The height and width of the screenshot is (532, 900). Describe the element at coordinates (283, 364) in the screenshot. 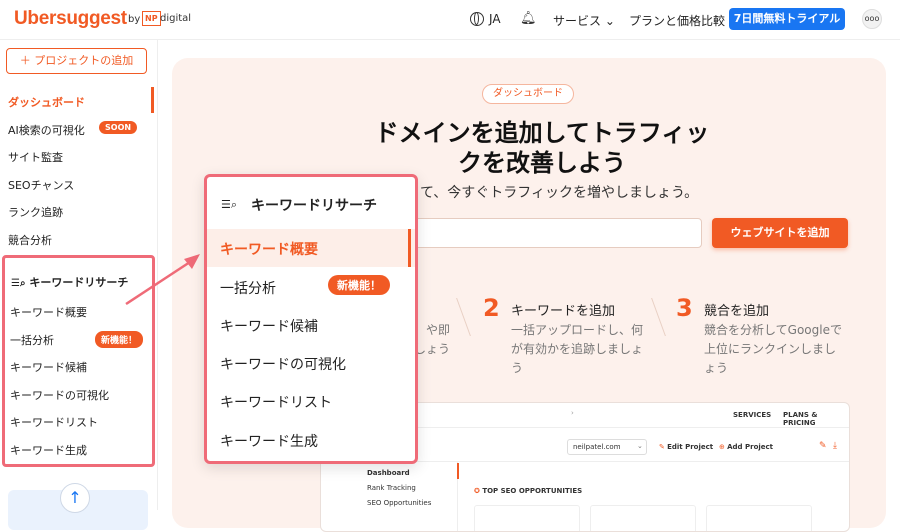

I see `popup-item-keyword-visualization: キーワードの可視化` at that location.